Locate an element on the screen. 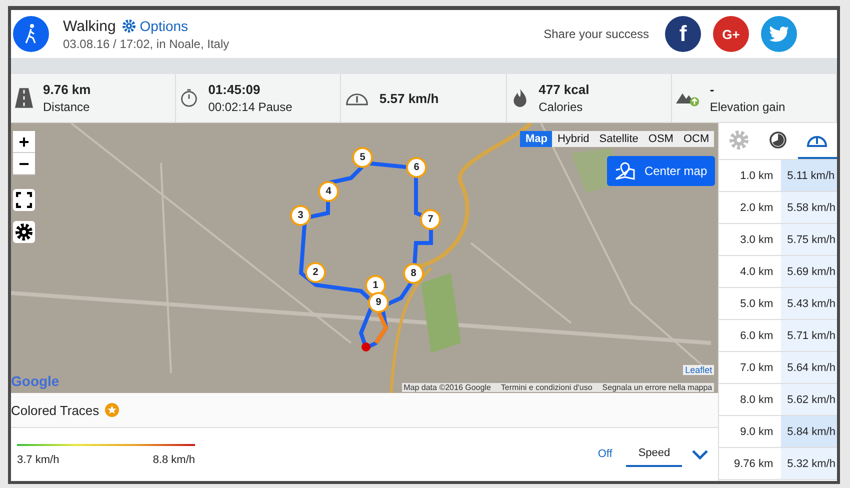  star-badge-icon is located at coordinates (112, 410).